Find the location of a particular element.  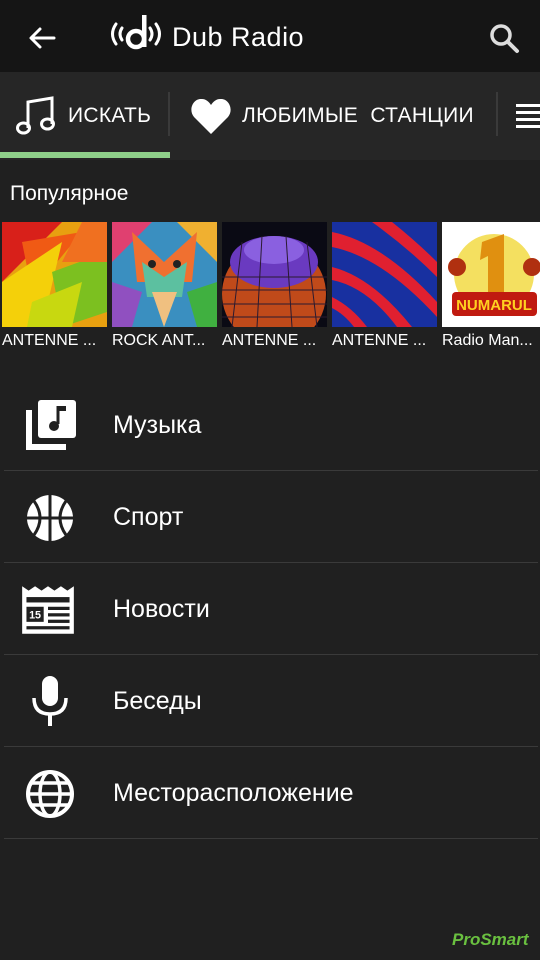

station-artwork-numarul-1: NUMARUL is located at coordinates (491, 274).